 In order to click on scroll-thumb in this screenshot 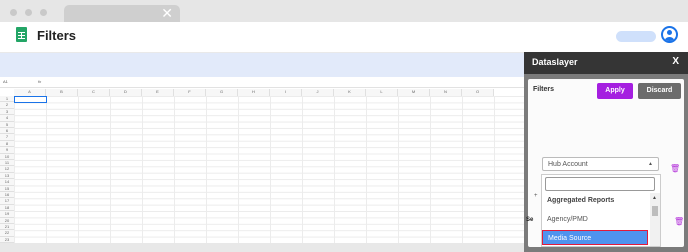, I will do `click(655, 211)`.